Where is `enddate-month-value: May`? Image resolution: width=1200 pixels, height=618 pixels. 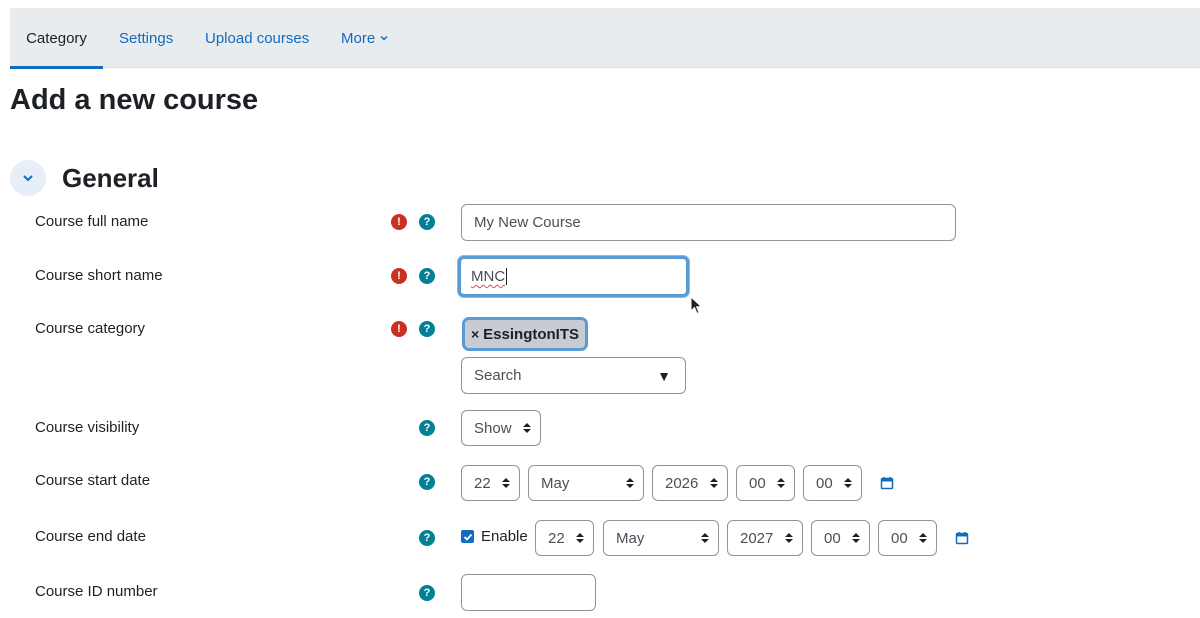 enddate-month-value: May is located at coordinates (630, 538).